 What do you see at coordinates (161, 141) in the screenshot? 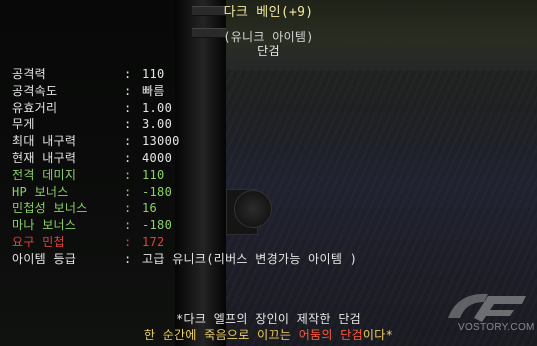
I see `stat-value: 13000` at bounding box center [161, 141].